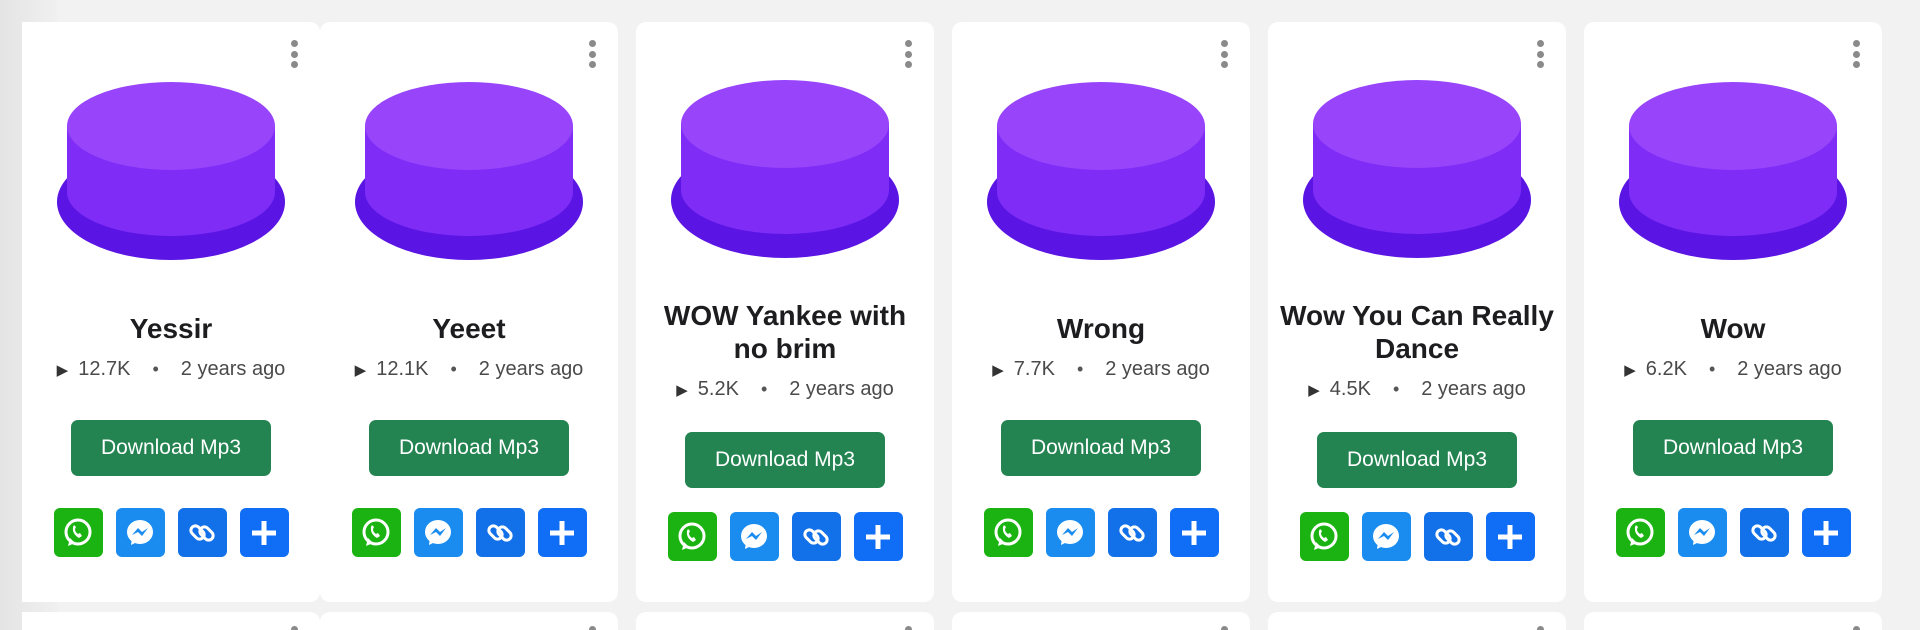 This screenshot has height=630, width=1920. Describe the element at coordinates (171, 328) in the screenshot. I see `sound-title: Yessir` at that location.